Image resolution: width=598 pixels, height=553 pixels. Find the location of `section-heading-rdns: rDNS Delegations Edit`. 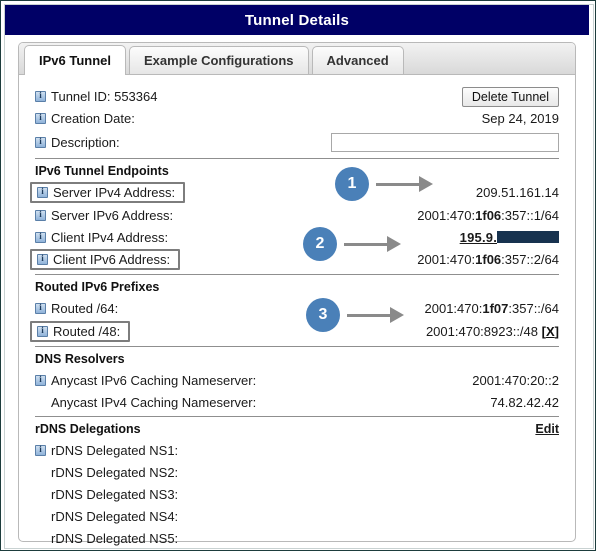

section-heading-rdns: rDNS Delegations Edit is located at coordinates (297, 429).